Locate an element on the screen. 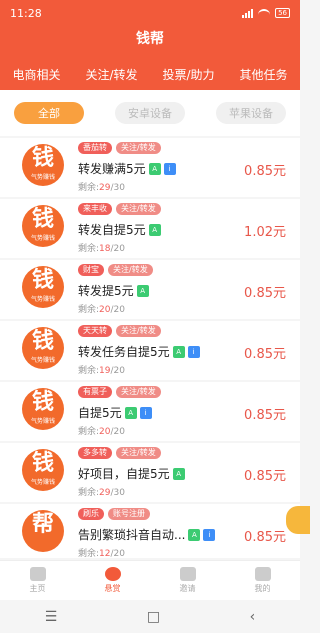 The image size is (320, 633). task-card: 钱气势赚钱 来丰收 关注/转发 转发自提5元 A 剩余:18/20 1.02元 is located at coordinates (150, 228).